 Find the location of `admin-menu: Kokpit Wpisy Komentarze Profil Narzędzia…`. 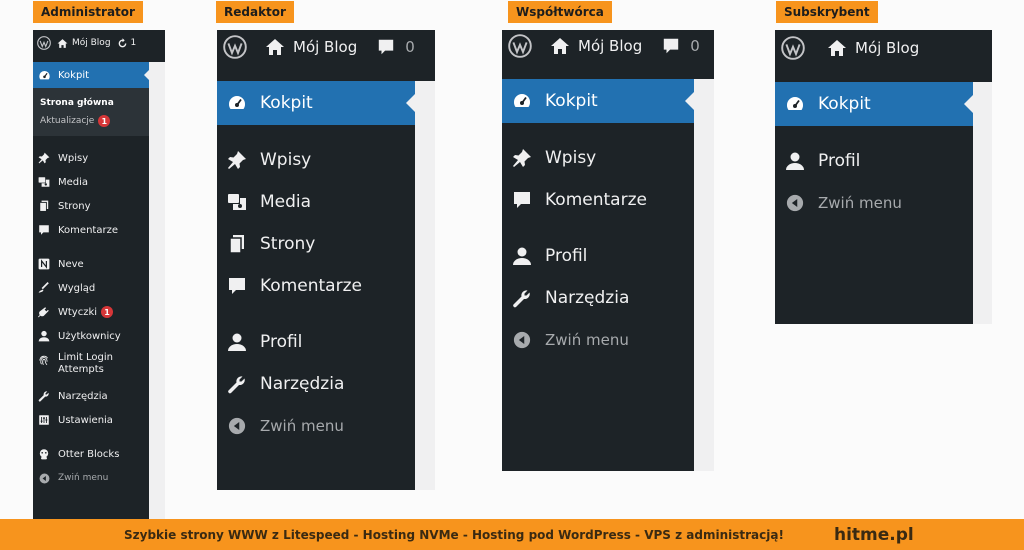

admin-menu: Kokpit Wpisy Komentarze Profil Narzędzia… is located at coordinates (598, 220).